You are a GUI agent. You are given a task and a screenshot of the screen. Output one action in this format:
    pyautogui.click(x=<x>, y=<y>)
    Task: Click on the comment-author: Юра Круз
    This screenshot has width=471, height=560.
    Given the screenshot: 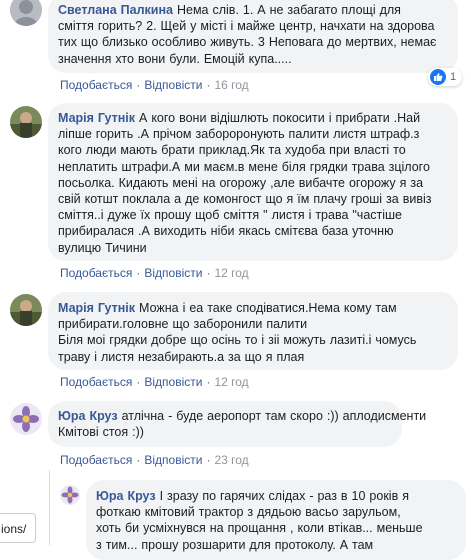 What is the action you would take?
    pyautogui.click(x=126, y=496)
    